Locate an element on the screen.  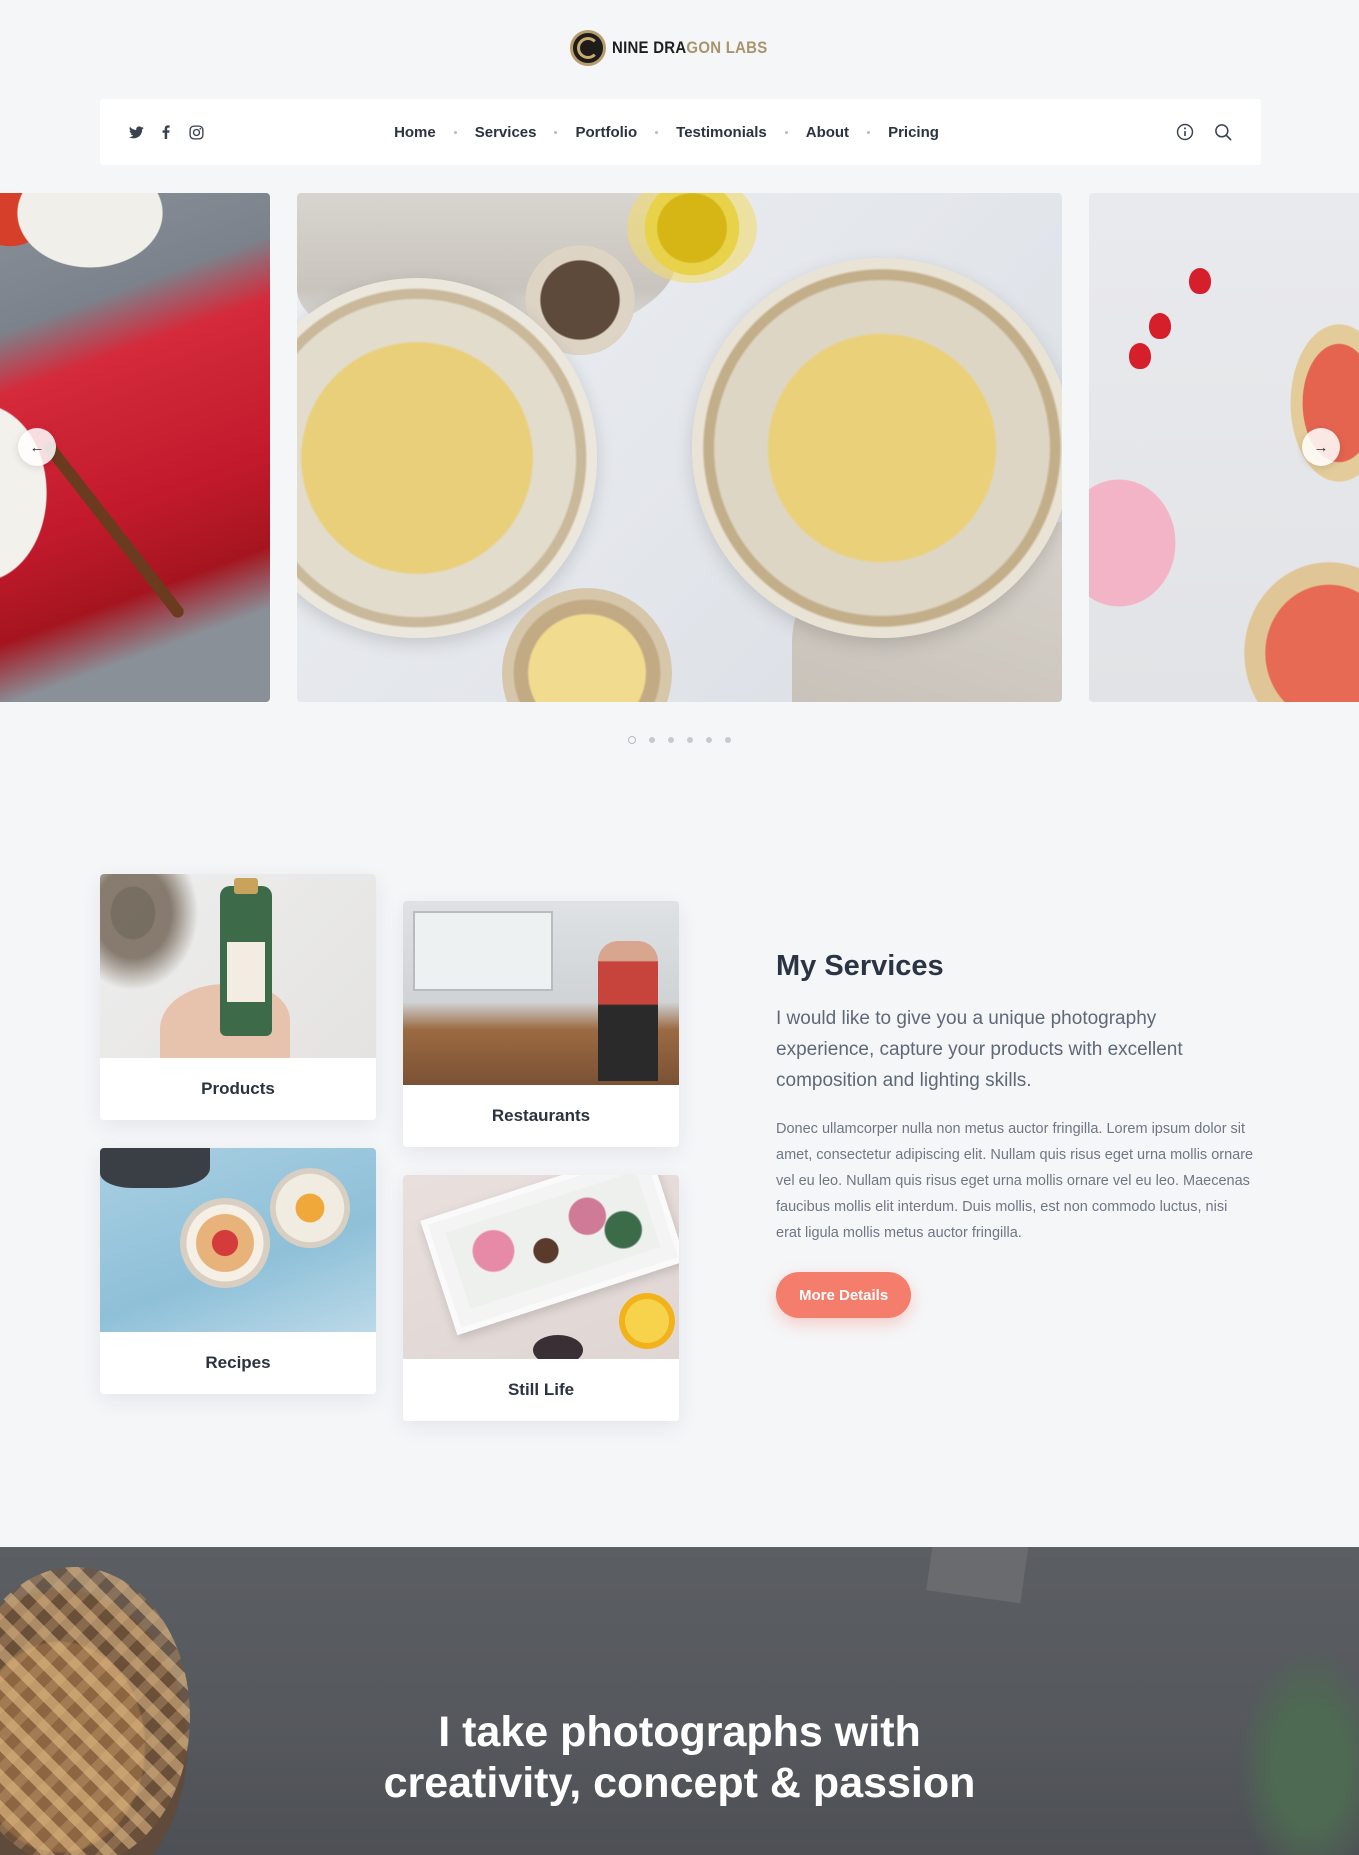
restaurants-image is located at coordinates (541, 993).